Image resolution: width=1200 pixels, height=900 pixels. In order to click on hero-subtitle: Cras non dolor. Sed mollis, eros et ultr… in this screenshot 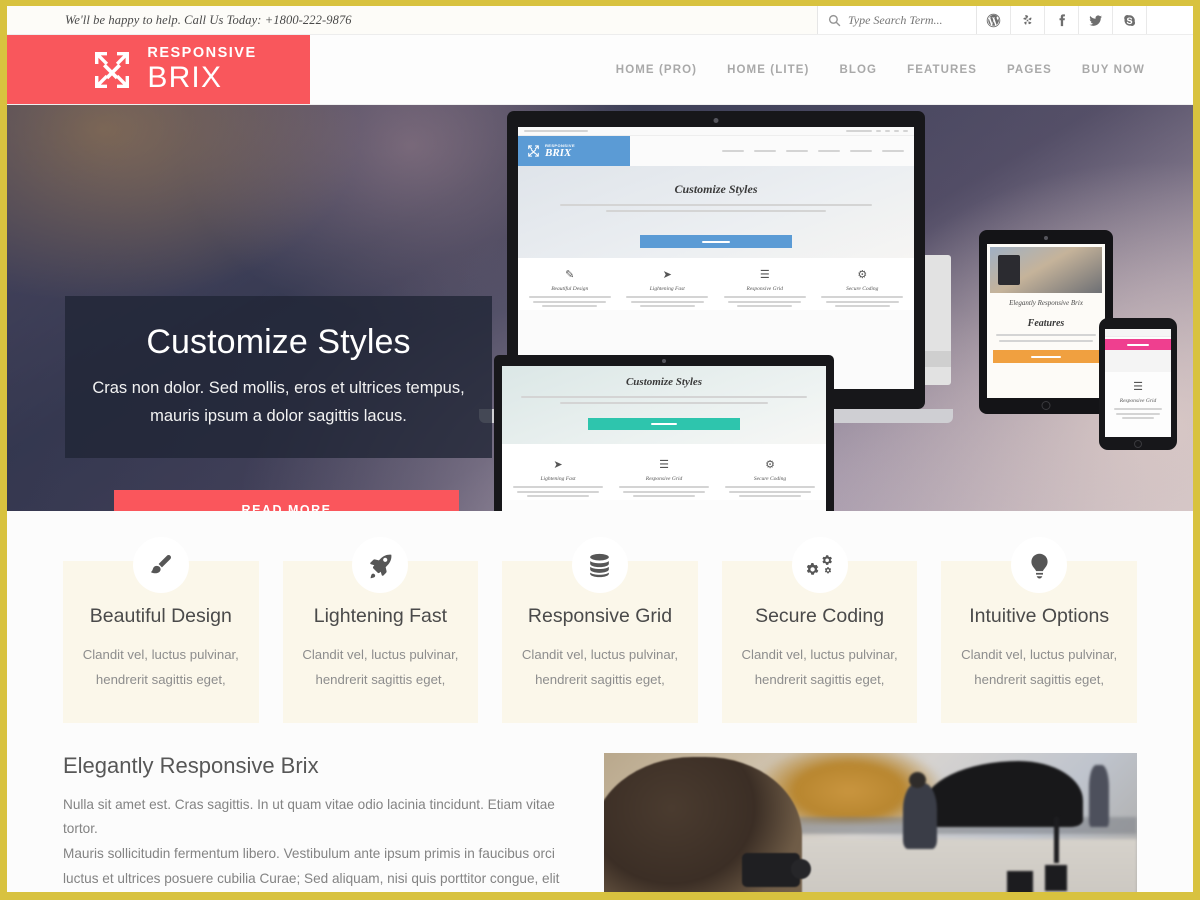, I will do `click(278, 401)`.